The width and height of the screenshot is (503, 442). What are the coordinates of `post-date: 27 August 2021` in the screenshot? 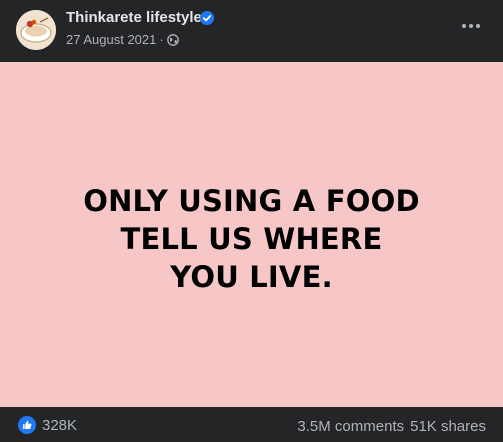 It's located at (111, 39).